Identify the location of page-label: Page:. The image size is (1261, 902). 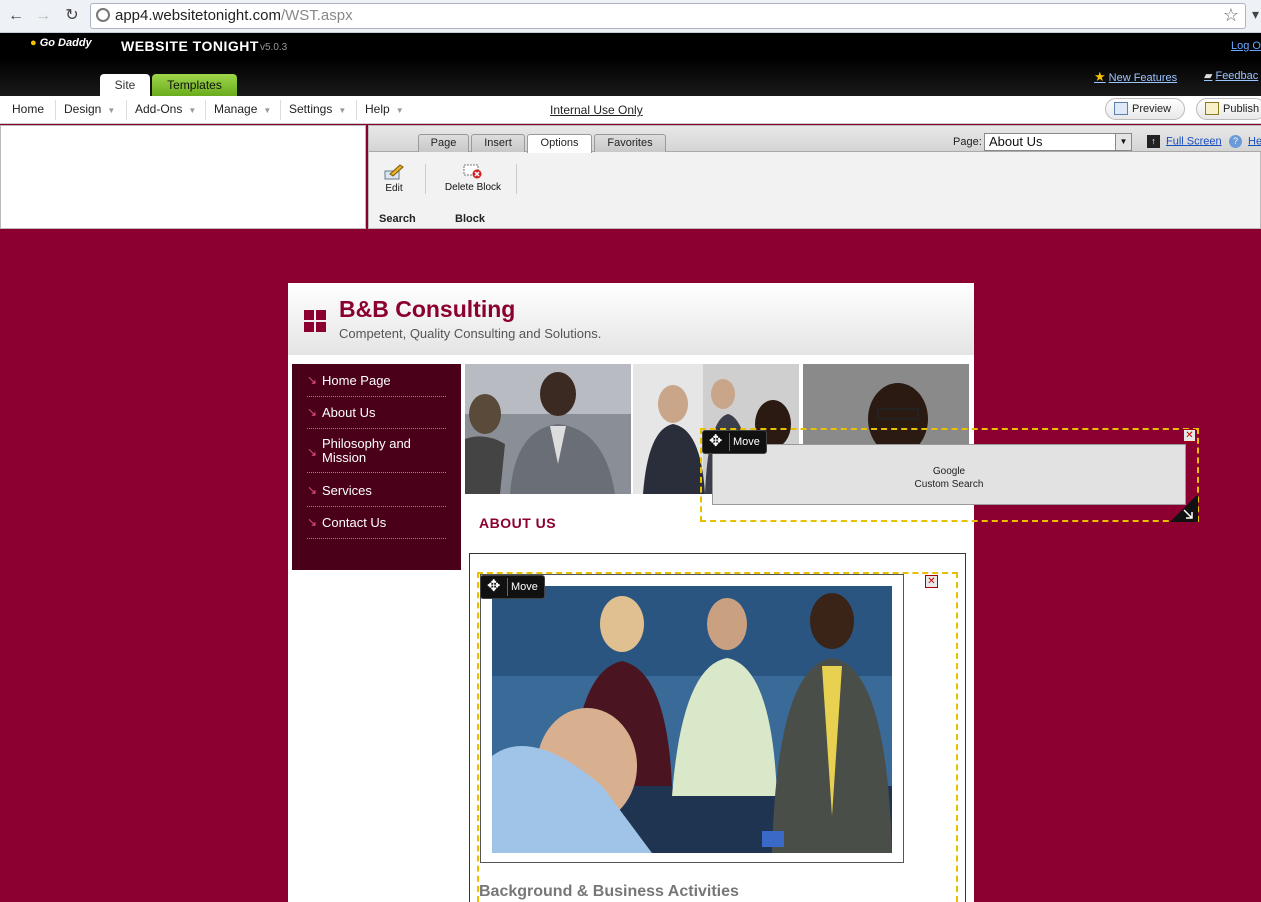
(967, 142).